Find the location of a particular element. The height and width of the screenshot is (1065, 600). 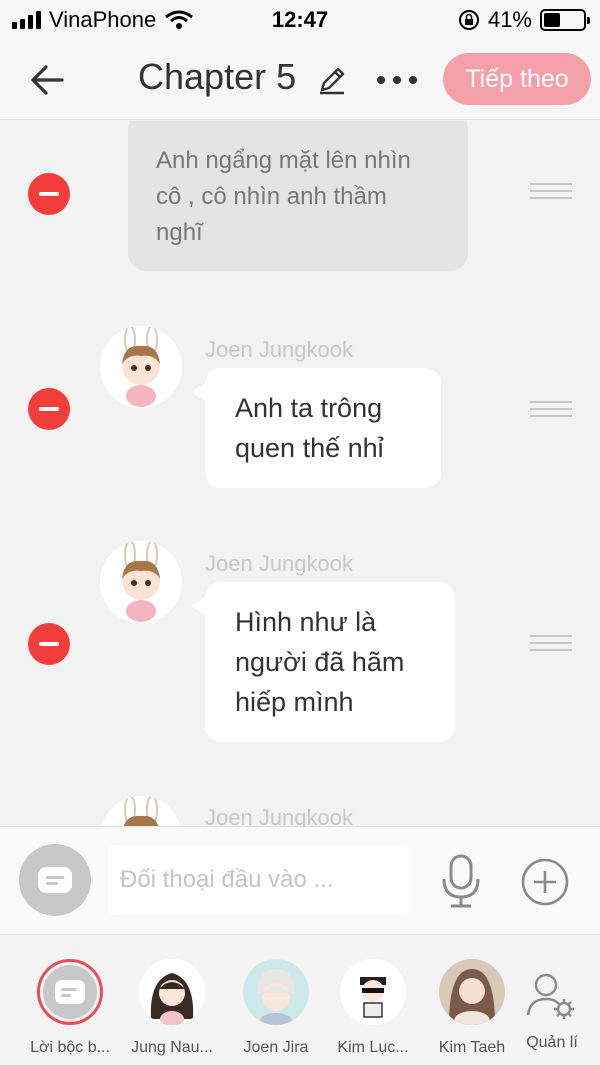

input-bar is located at coordinates (300, 880).